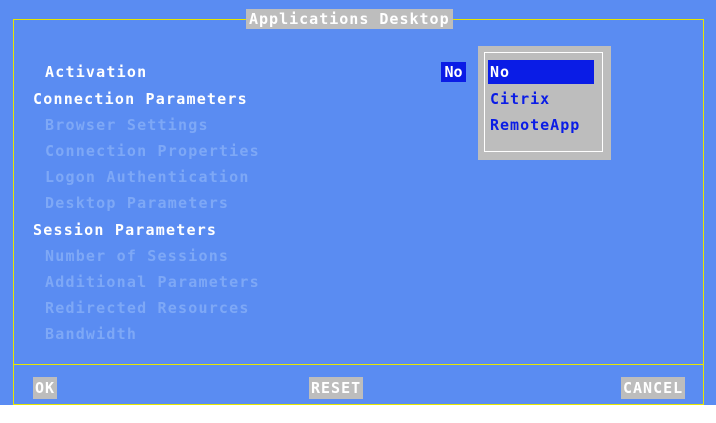  I want to click on menu-item-redirected-resources: Redirected Resources, so click(147, 308).